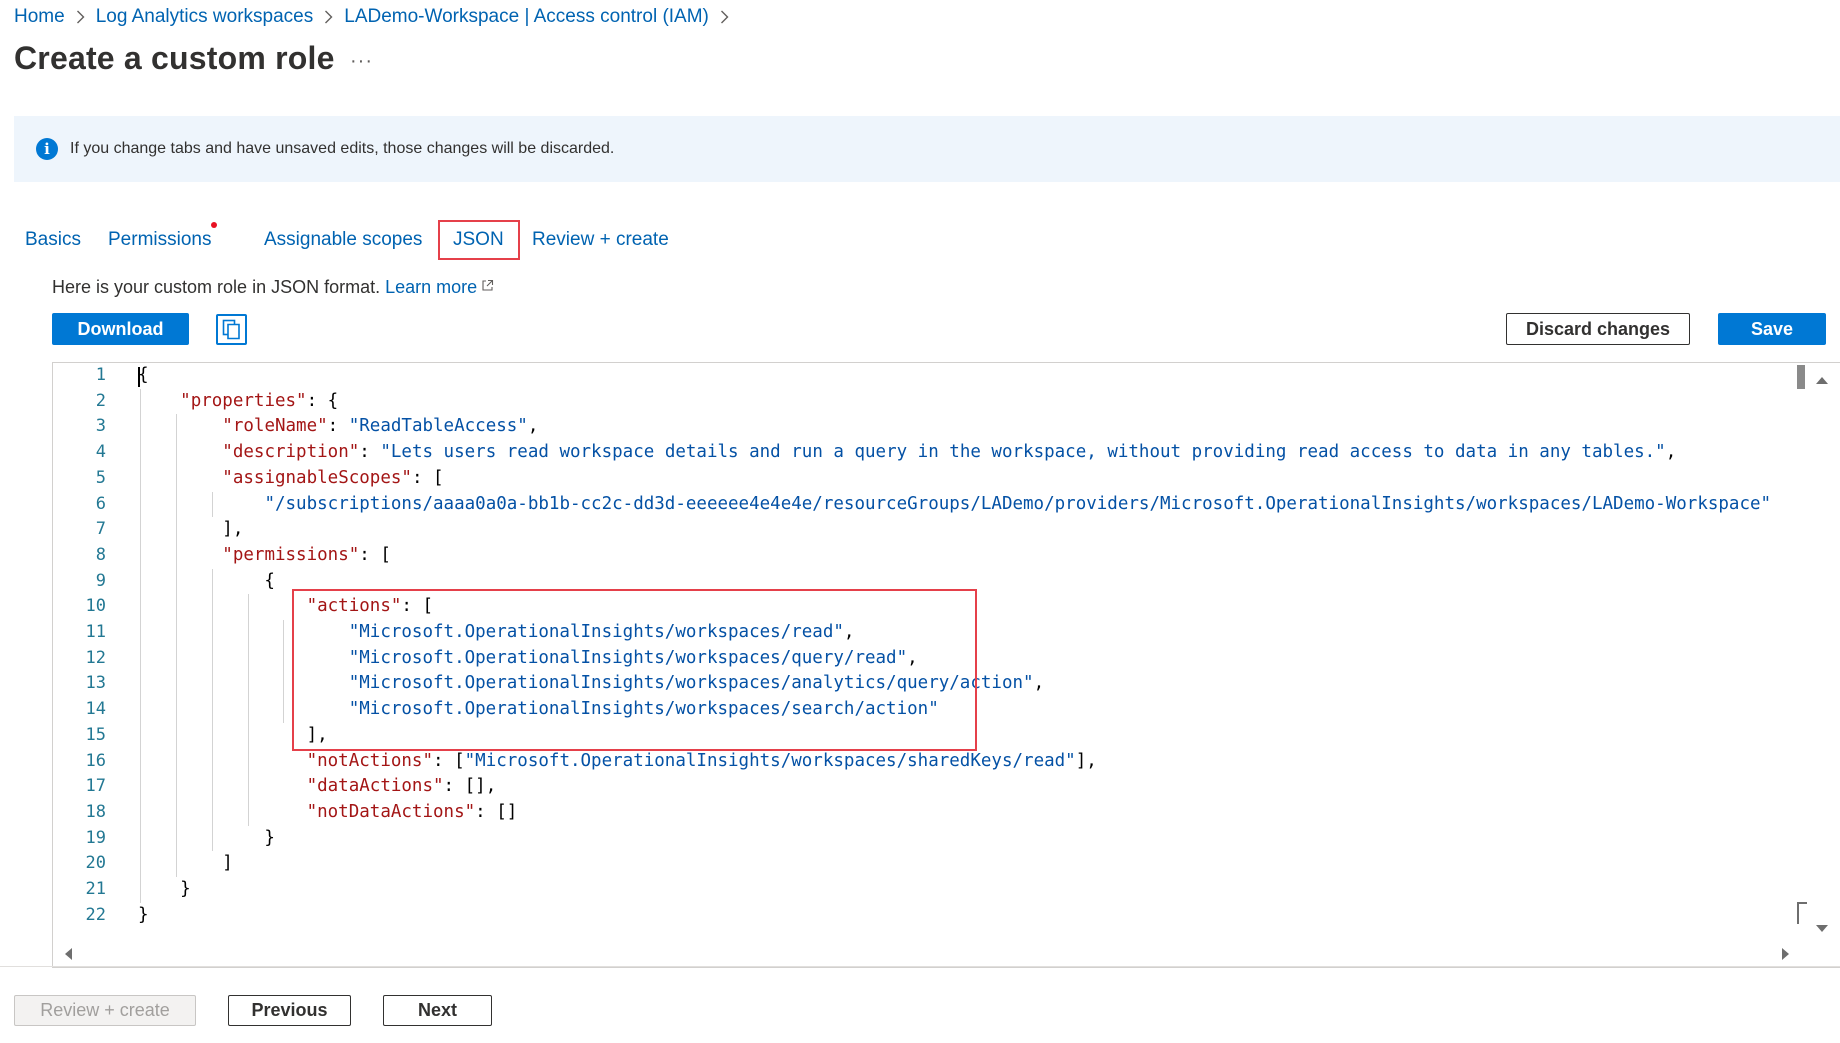 The height and width of the screenshot is (1043, 1840). What do you see at coordinates (205, 17) in the screenshot?
I see `breadcrumb-log-analytics: Log Analytics workspaces` at bounding box center [205, 17].